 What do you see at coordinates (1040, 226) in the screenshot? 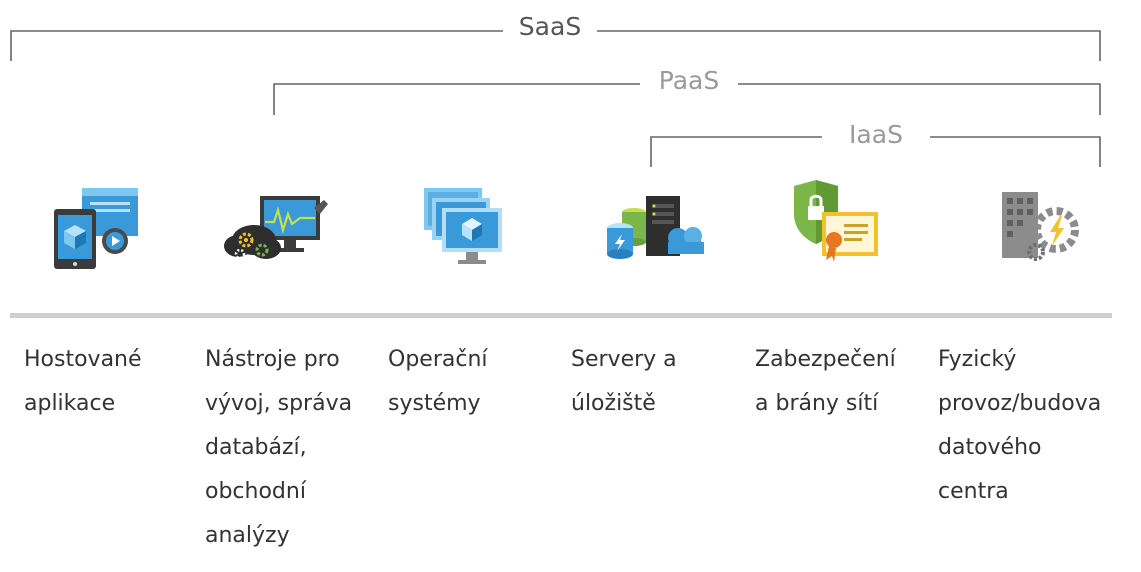
I see `datacenter-building-icon` at bounding box center [1040, 226].